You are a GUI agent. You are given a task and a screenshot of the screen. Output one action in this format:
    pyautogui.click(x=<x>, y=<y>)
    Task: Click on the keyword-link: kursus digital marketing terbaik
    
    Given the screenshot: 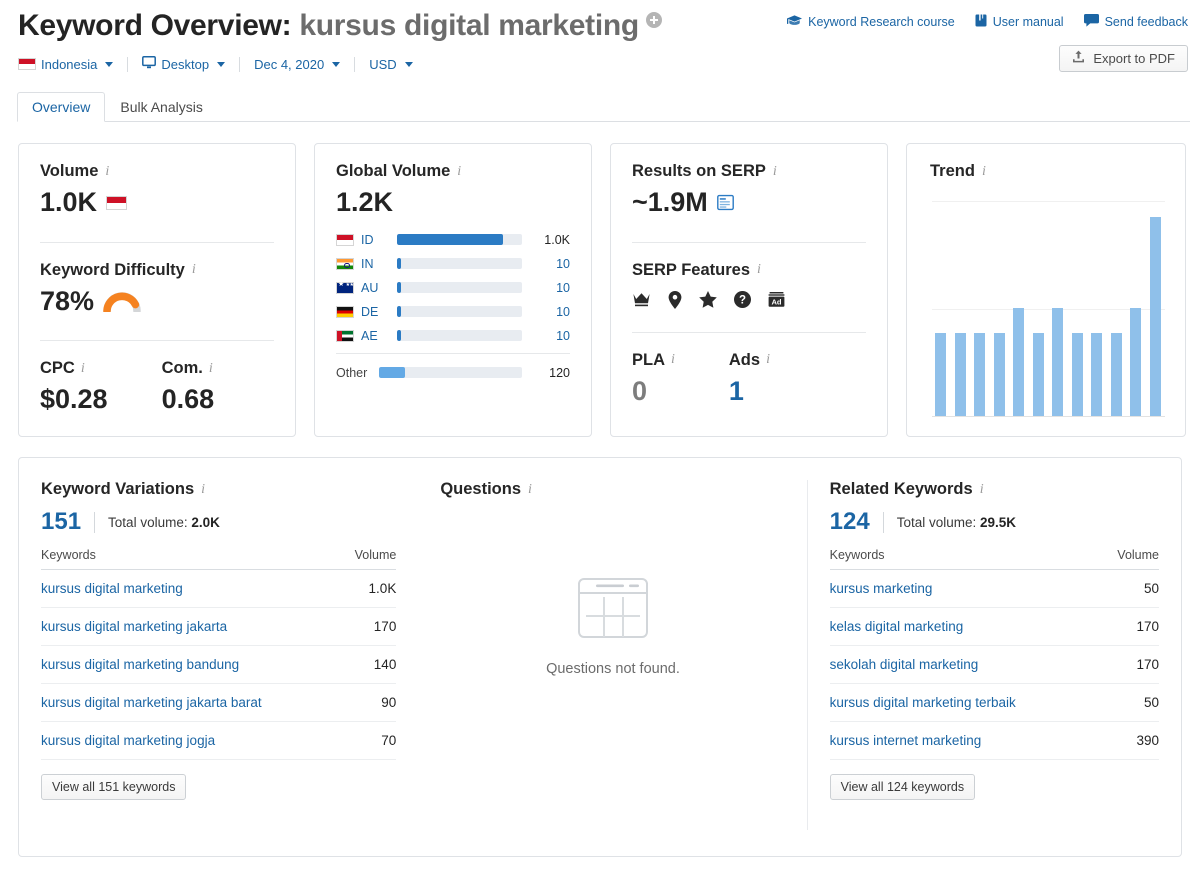 What is the action you would take?
    pyautogui.click(x=923, y=702)
    